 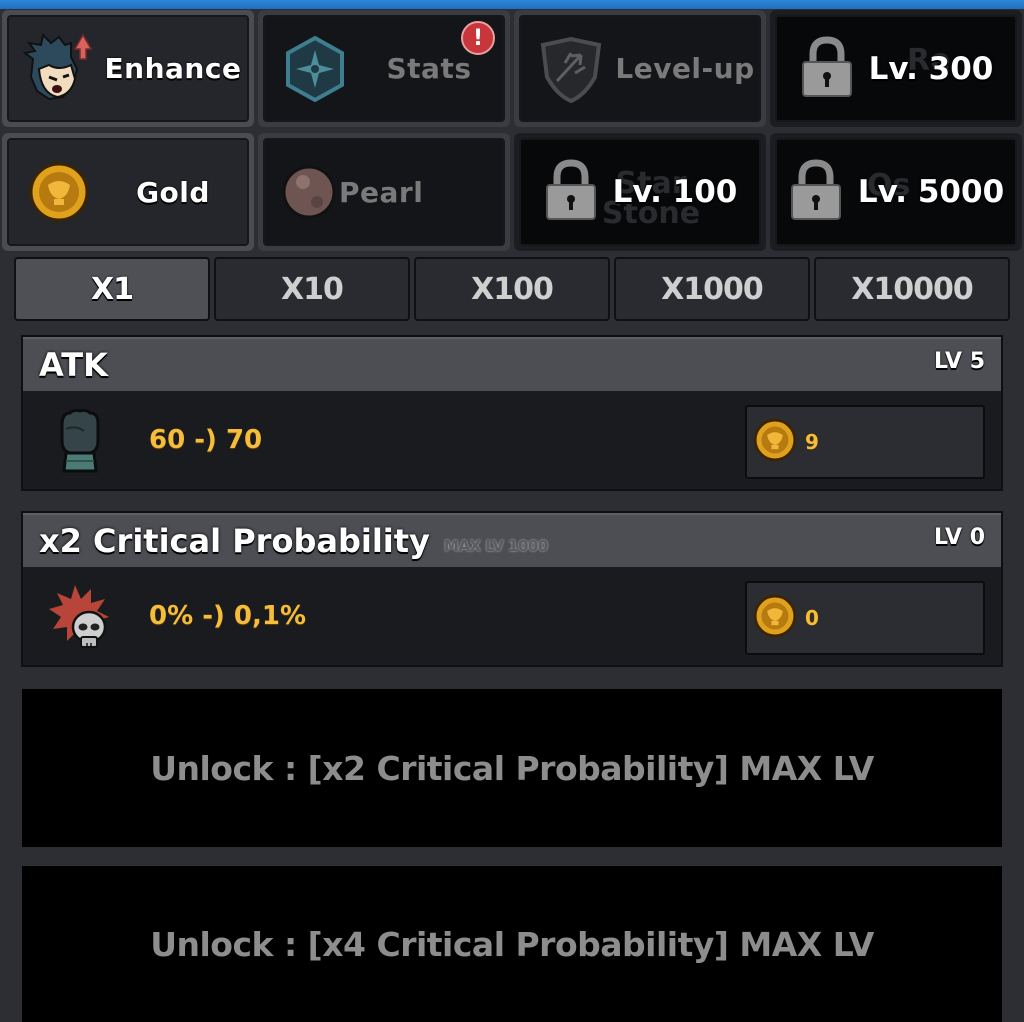 I want to click on upgrade-cost: 0, so click(x=812, y=618).